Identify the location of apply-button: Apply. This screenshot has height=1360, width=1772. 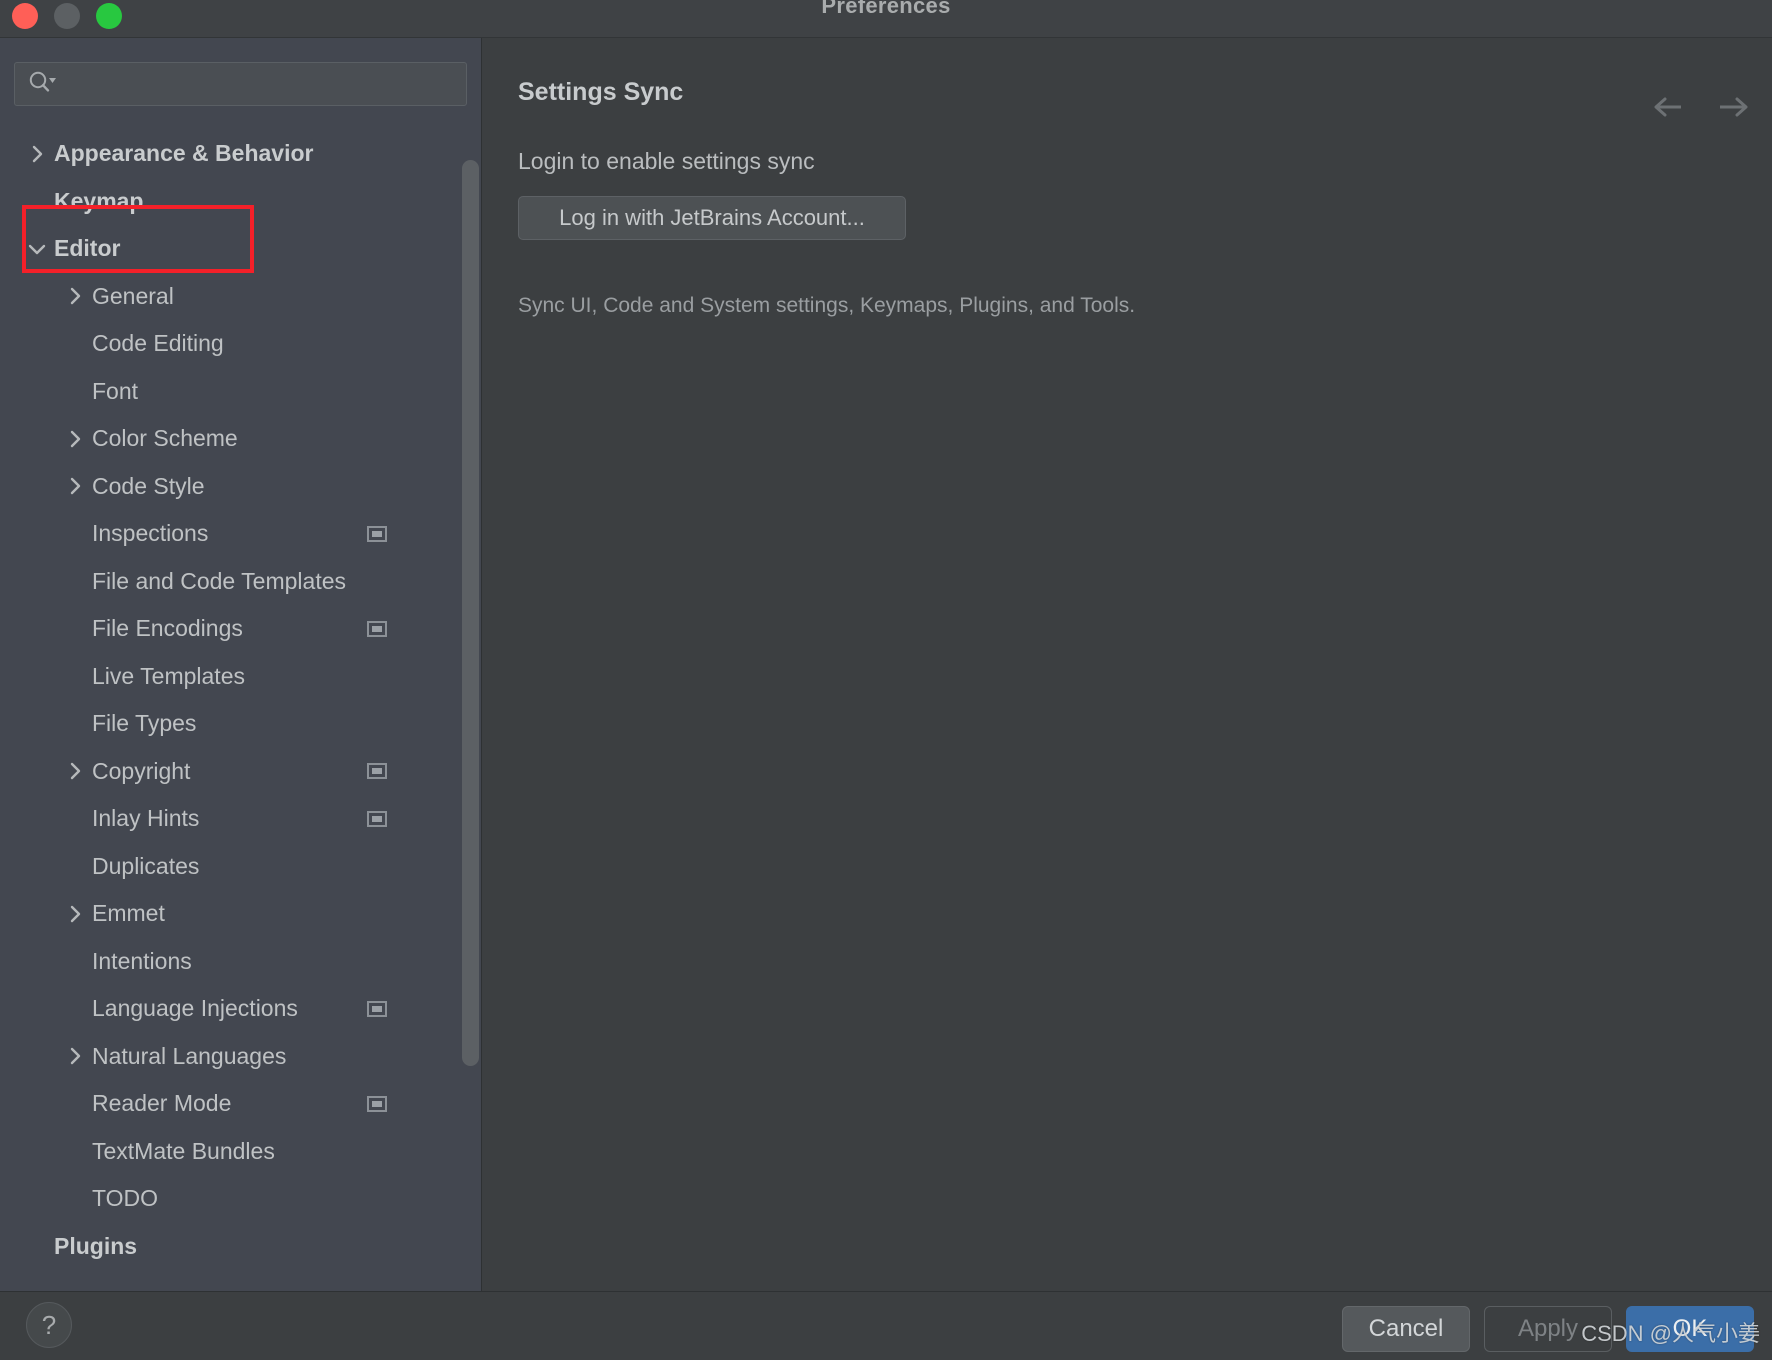
(1548, 1329).